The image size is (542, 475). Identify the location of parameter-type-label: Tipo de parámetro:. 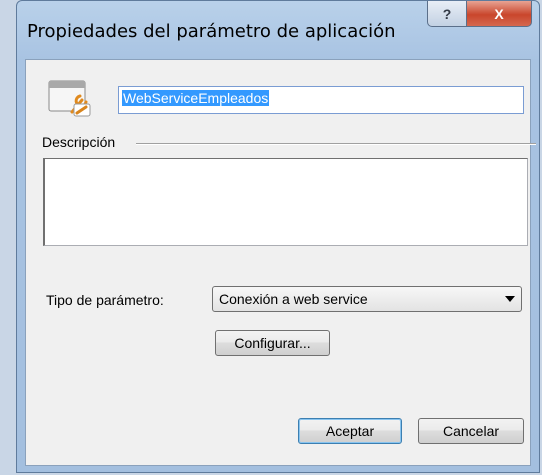
(105, 300).